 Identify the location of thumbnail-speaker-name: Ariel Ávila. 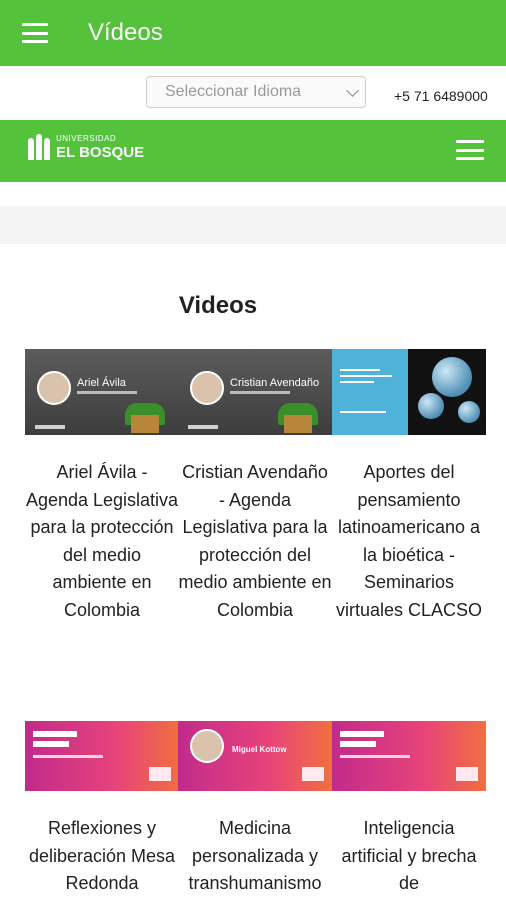
(101, 383).